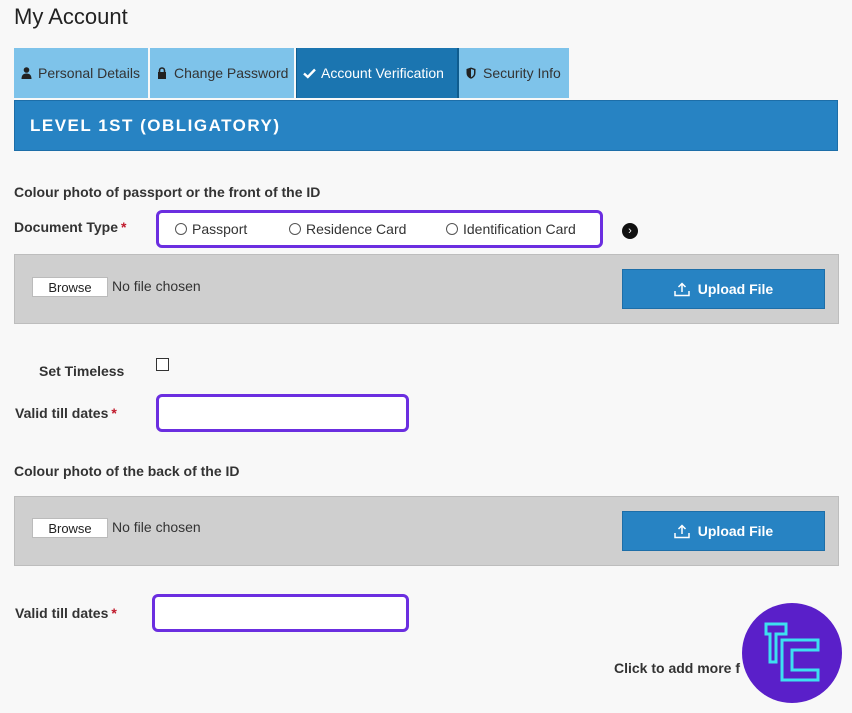  What do you see at coordinates (471, 73) in the screenshot?
I see `shield-icon` at bounding box center [471, 73].